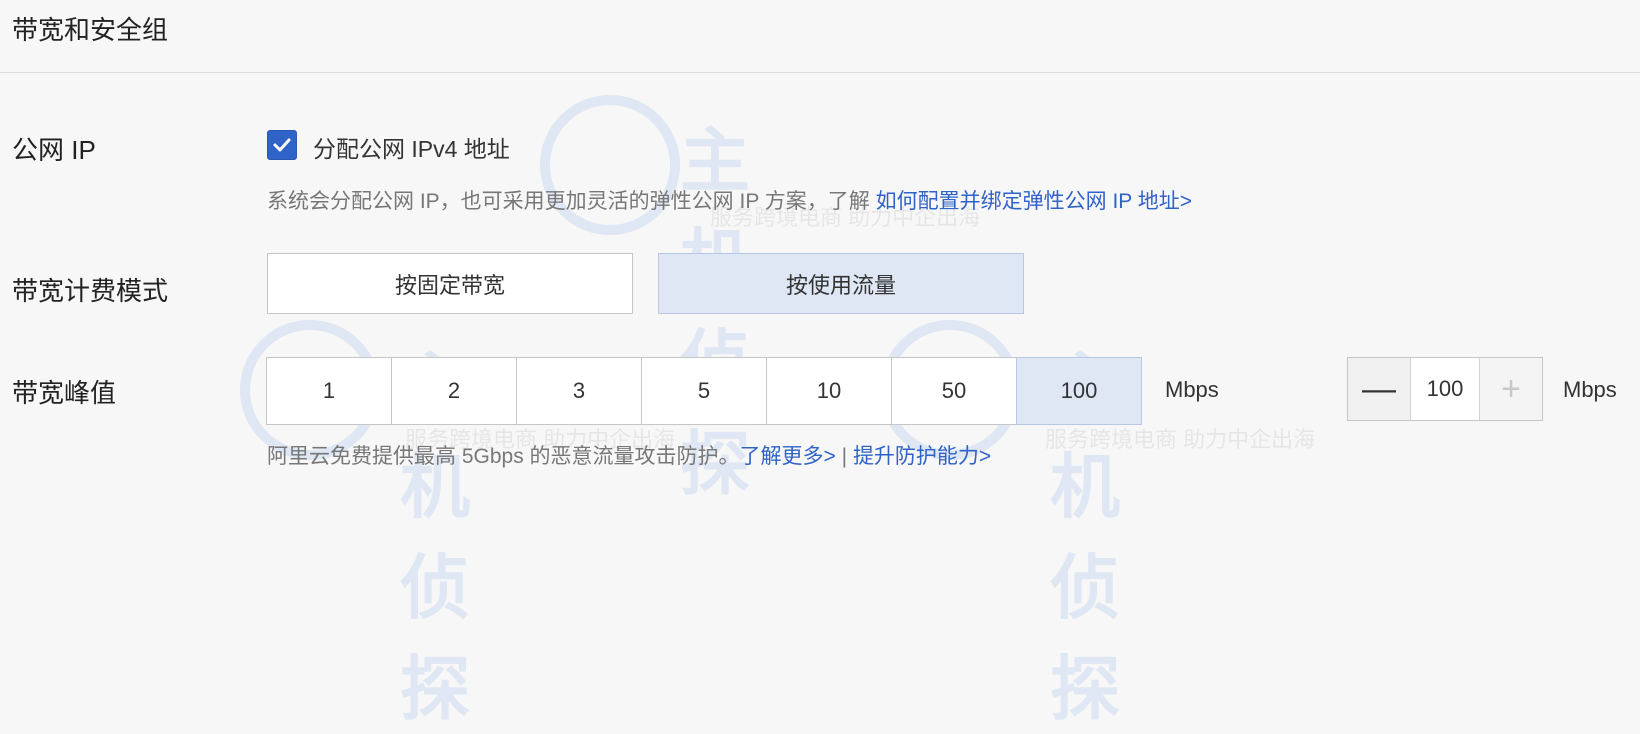  Describe the element at coordinates (64, 393) in the screenshot. I see `bandwidth-peak-label: 带宽峰值` at that location.